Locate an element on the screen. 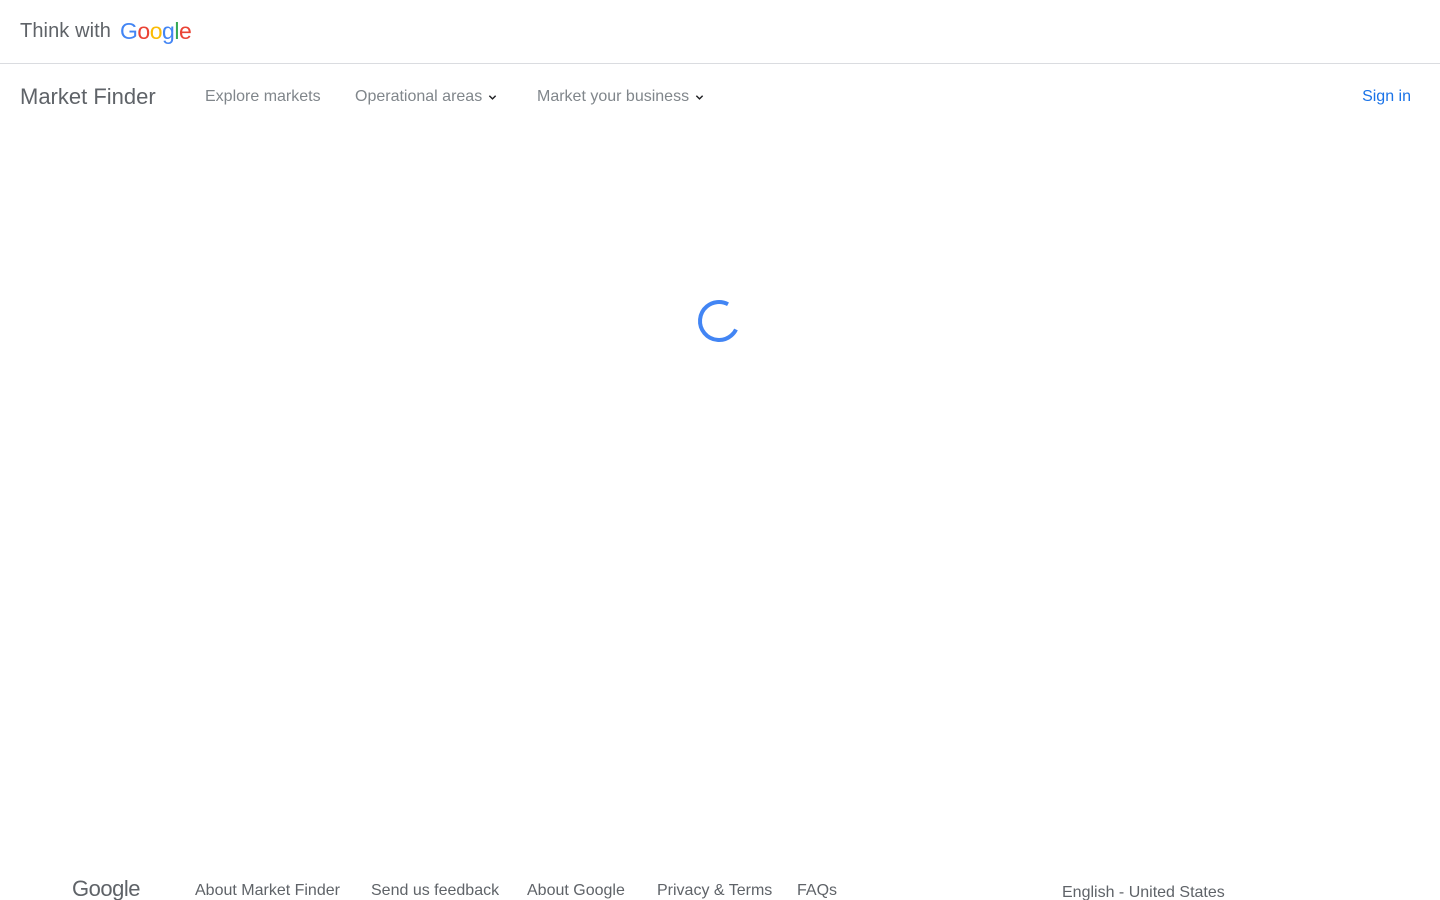 This screenshot has height=900, width=1440. google-logo-word: Google is located at coordinates (156, 31).